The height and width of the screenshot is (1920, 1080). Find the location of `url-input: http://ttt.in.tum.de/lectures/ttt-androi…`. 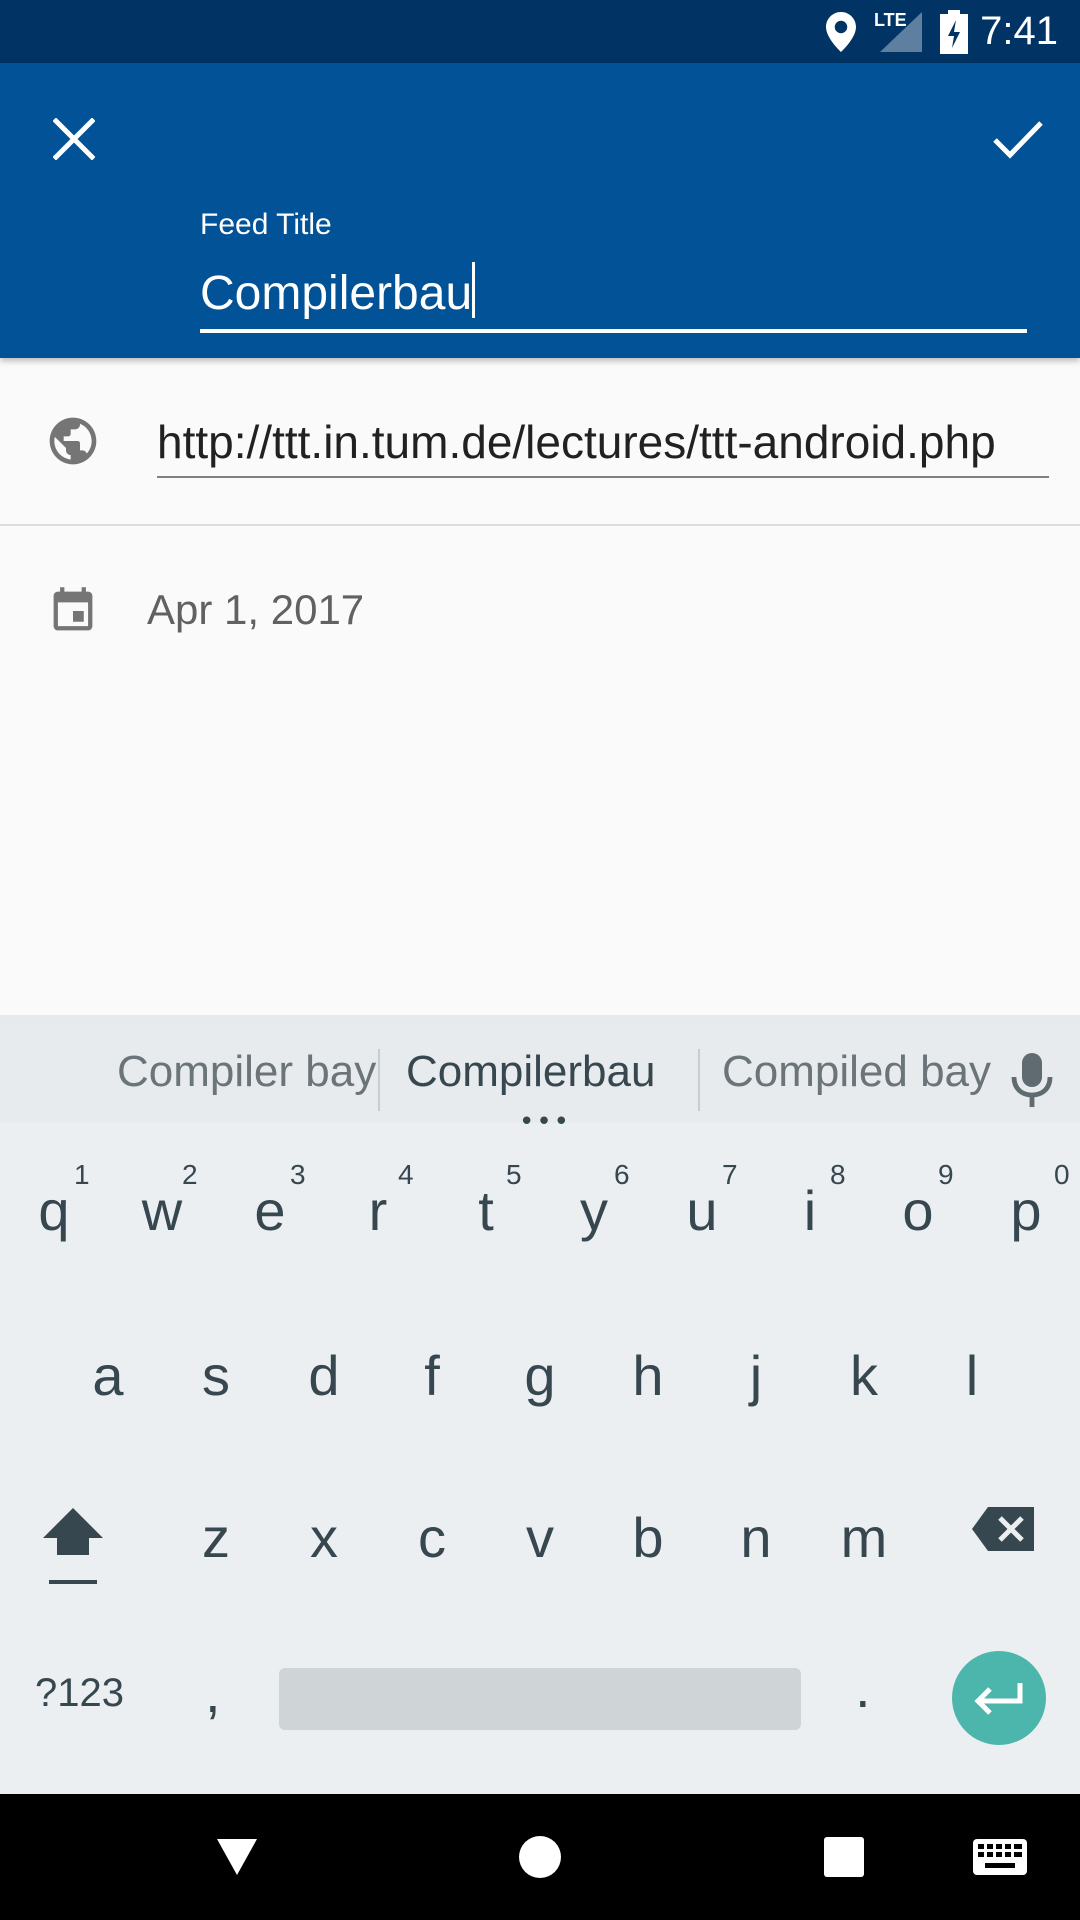

url-input: http://ttt.in.tum.de/lectures/ttt-androi… is located at coordinates (603, 444).